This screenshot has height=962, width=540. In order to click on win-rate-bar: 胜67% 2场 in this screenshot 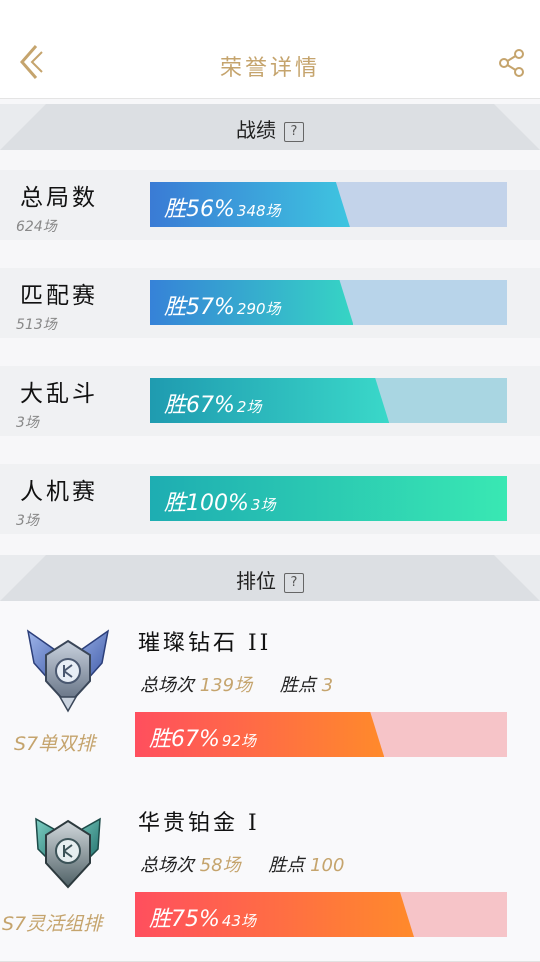, I will do `click(328, 400)`.